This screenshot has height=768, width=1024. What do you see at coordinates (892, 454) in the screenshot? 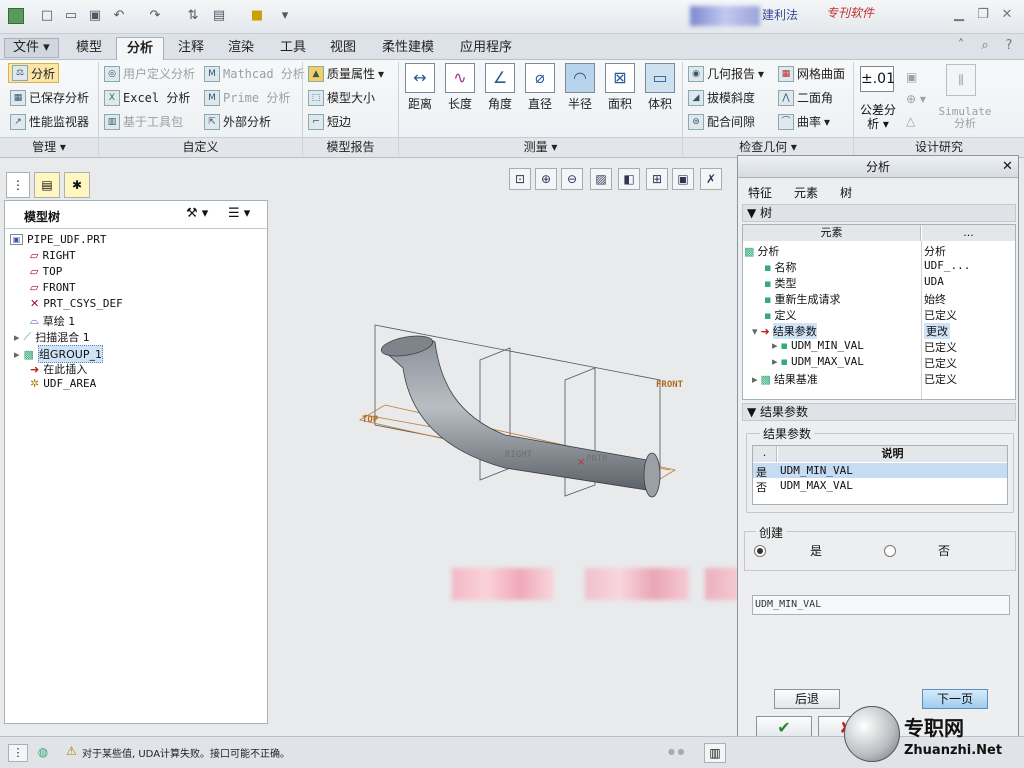
I see `column-header-description: 说明` at bounding box center [892, 454].